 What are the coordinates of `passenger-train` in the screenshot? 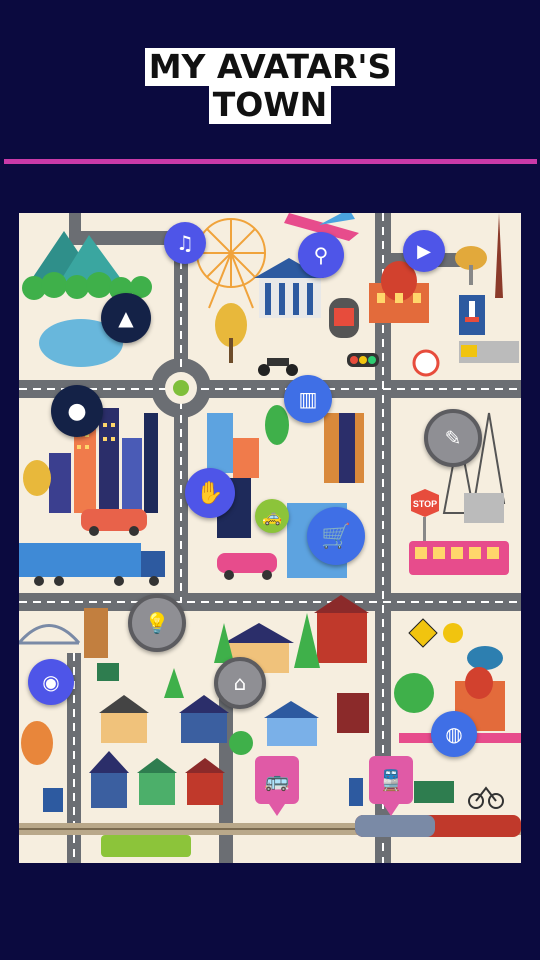 It's located at (438, 826).